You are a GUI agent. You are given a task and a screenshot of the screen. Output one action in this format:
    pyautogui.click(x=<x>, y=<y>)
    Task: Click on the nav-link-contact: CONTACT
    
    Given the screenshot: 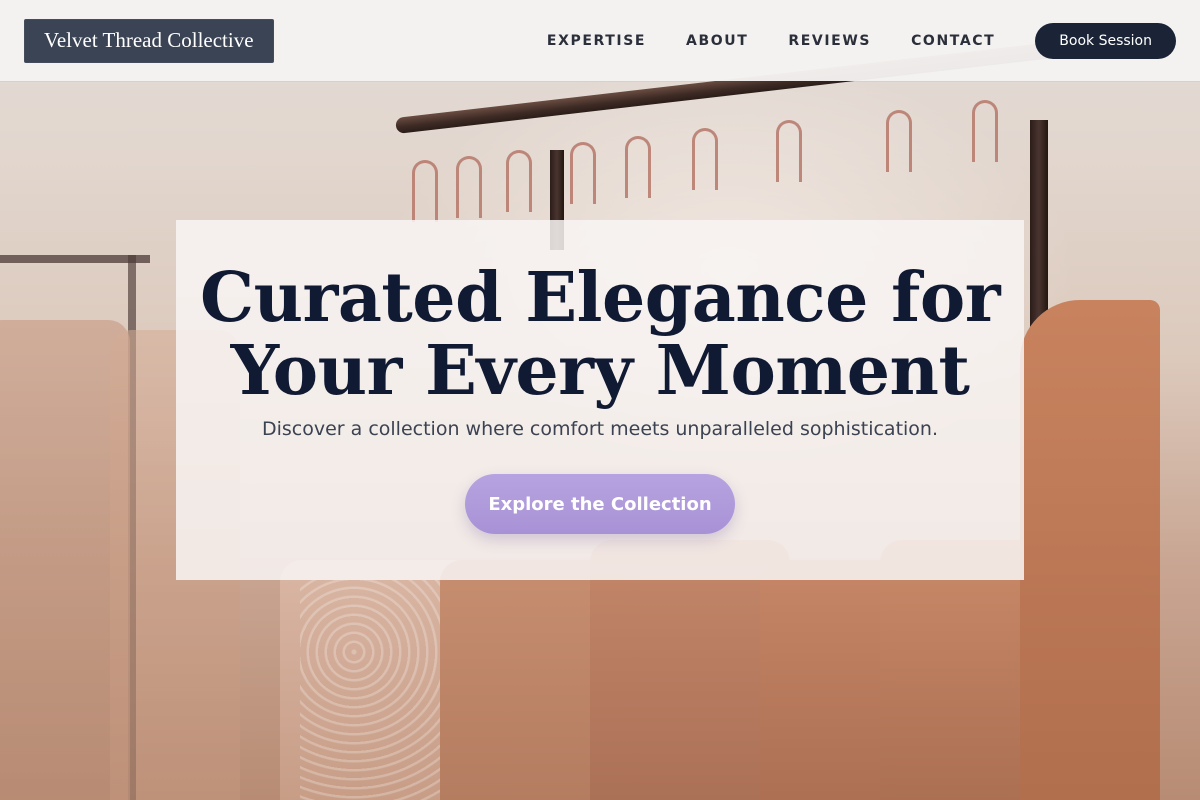 What is the action you would take?
    pyautogui.click(x=953, y=41)
    